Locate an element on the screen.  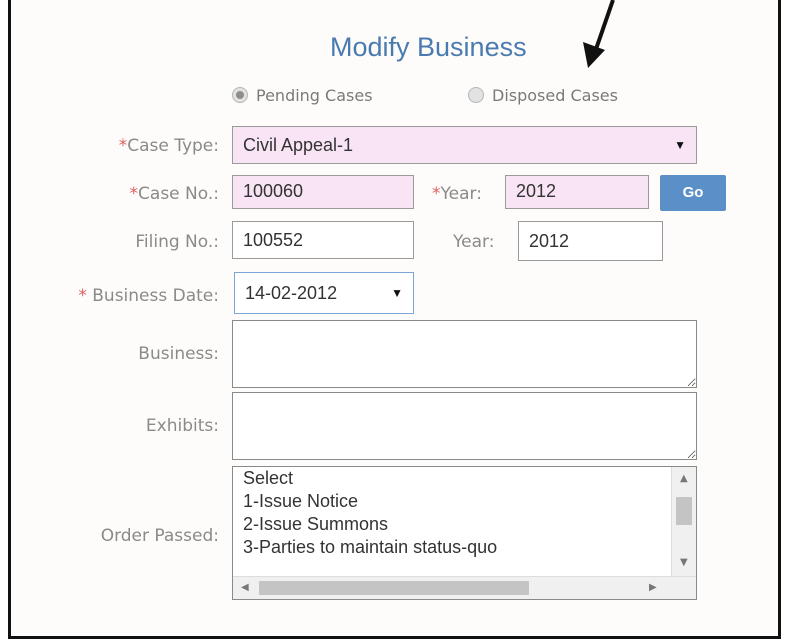
annotation-arrow-icon is located at coordinates (599, 34).